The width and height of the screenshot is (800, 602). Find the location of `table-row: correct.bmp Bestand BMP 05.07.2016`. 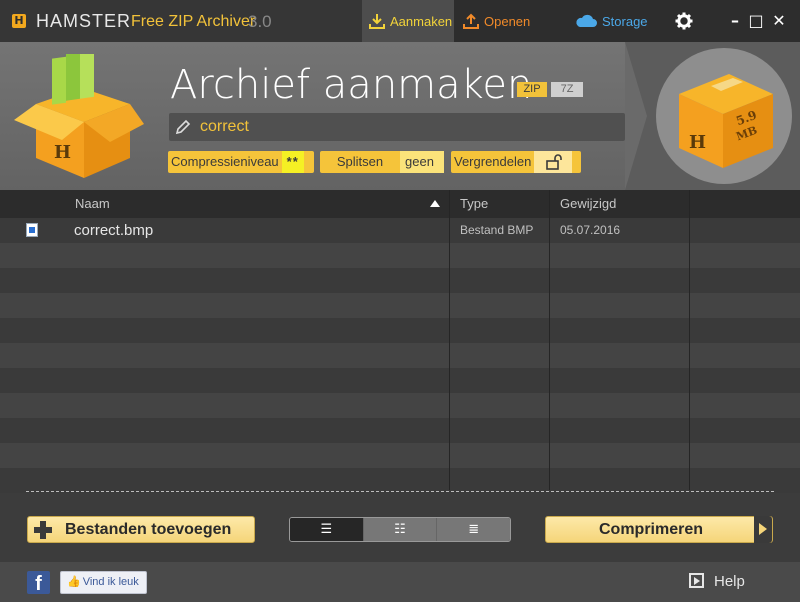

table-row: correct.bmp Bestand BMP 05.07.2016 is located at coordinates (400, 230).